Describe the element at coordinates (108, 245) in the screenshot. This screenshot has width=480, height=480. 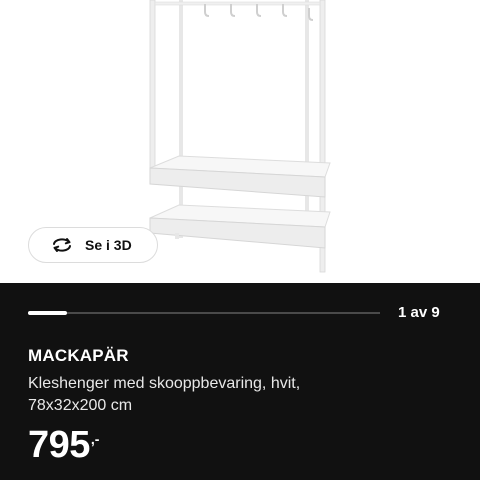
I see `view-in-3d-label: Se i 3D` at that location.